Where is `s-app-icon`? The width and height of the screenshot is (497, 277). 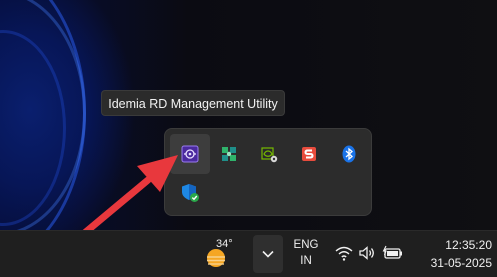 s-app-icon is located at coordinates (309, 154).